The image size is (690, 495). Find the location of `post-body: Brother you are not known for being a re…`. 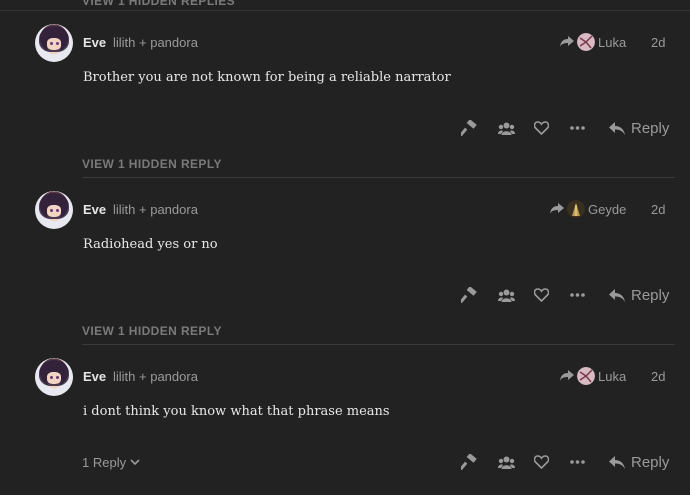

post-body: Brother you are not known for being a re… is located at coordinates (267, 77).